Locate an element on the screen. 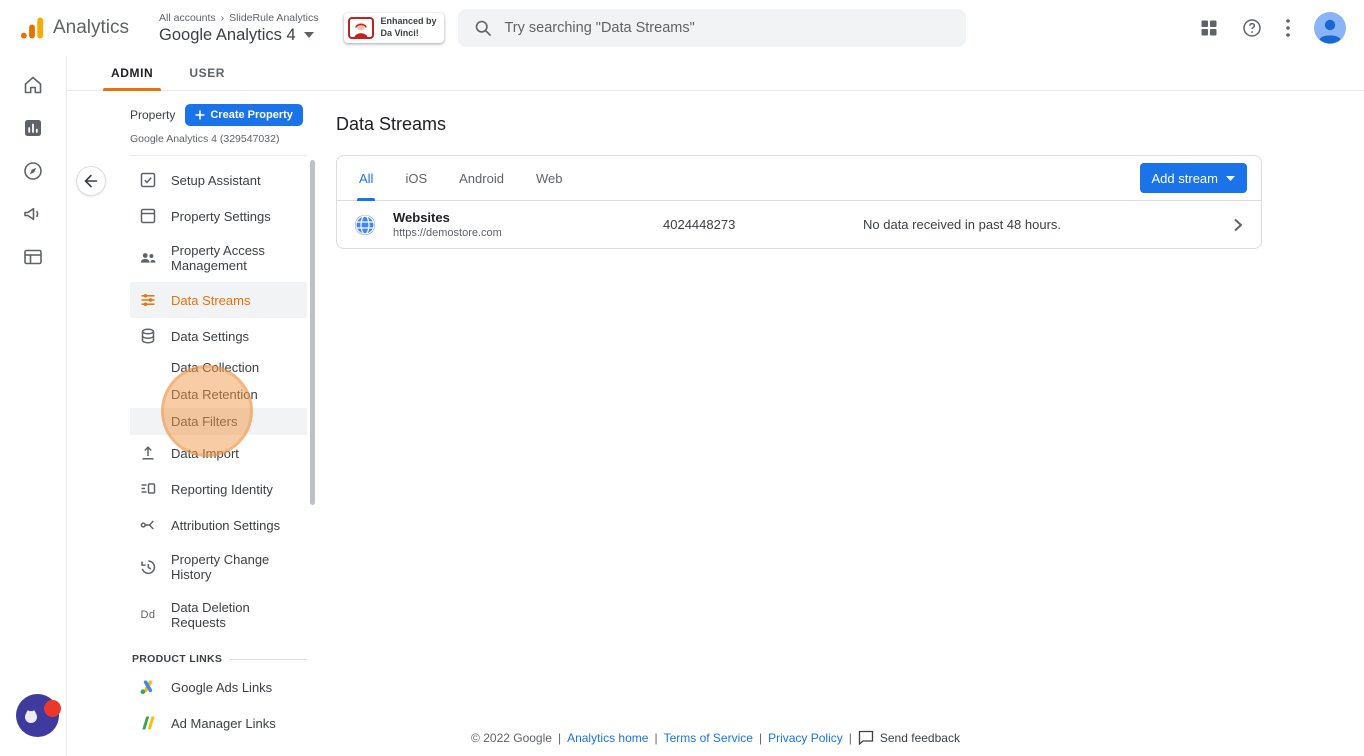 Image resolution: width=1364 pixels, height=756 pixels. sidebar-item-data-deletion-requests: Dd Data Deletion Requests is located at coordinates (218, 615).